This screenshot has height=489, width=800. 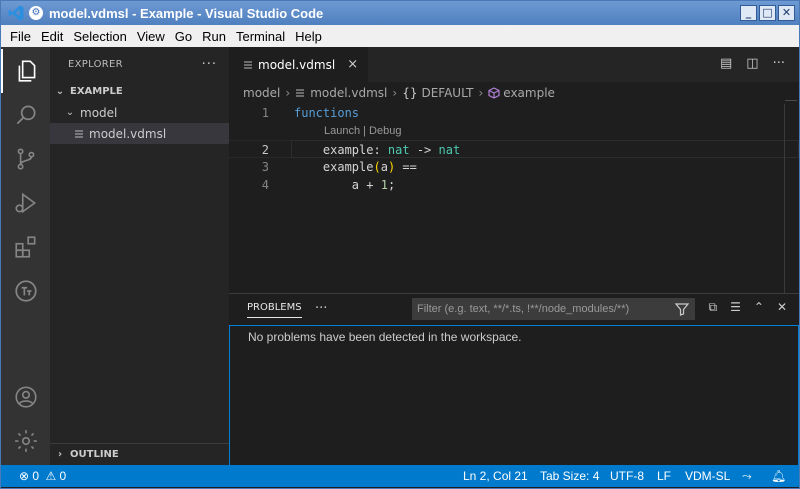 I want to click on breadcrumb-file: model.vdmsl, so click(x=348, y=93).